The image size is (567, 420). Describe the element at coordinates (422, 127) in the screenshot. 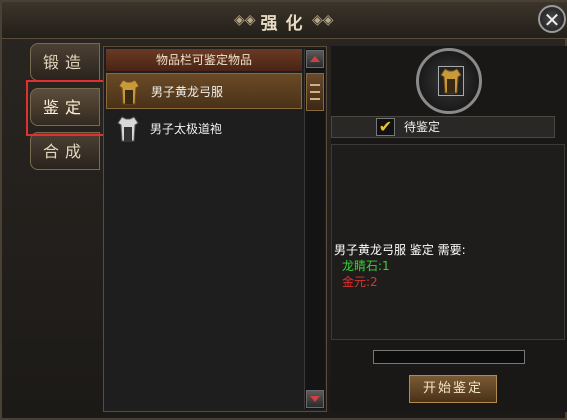

I see `pending-label: 待鉴定` at that location.